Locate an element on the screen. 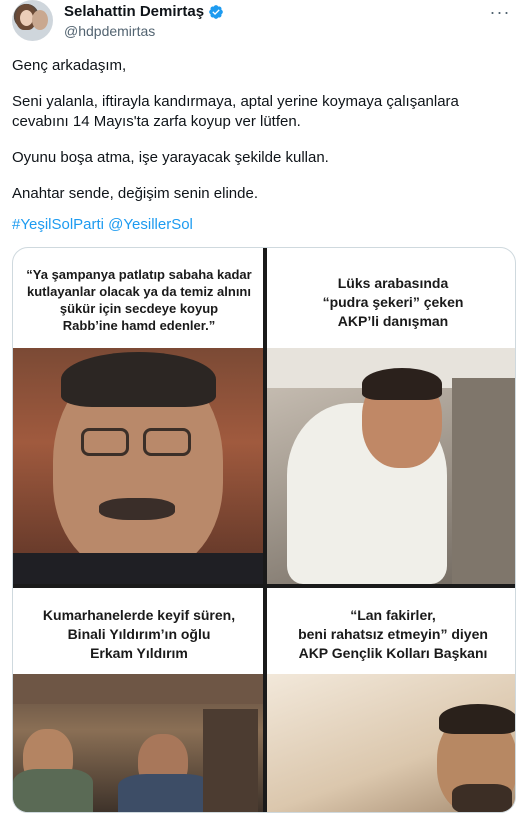 The height and width of the screenshot is (813, 521). mention-link: @YesillerSol is located at coordinates (150, 224).